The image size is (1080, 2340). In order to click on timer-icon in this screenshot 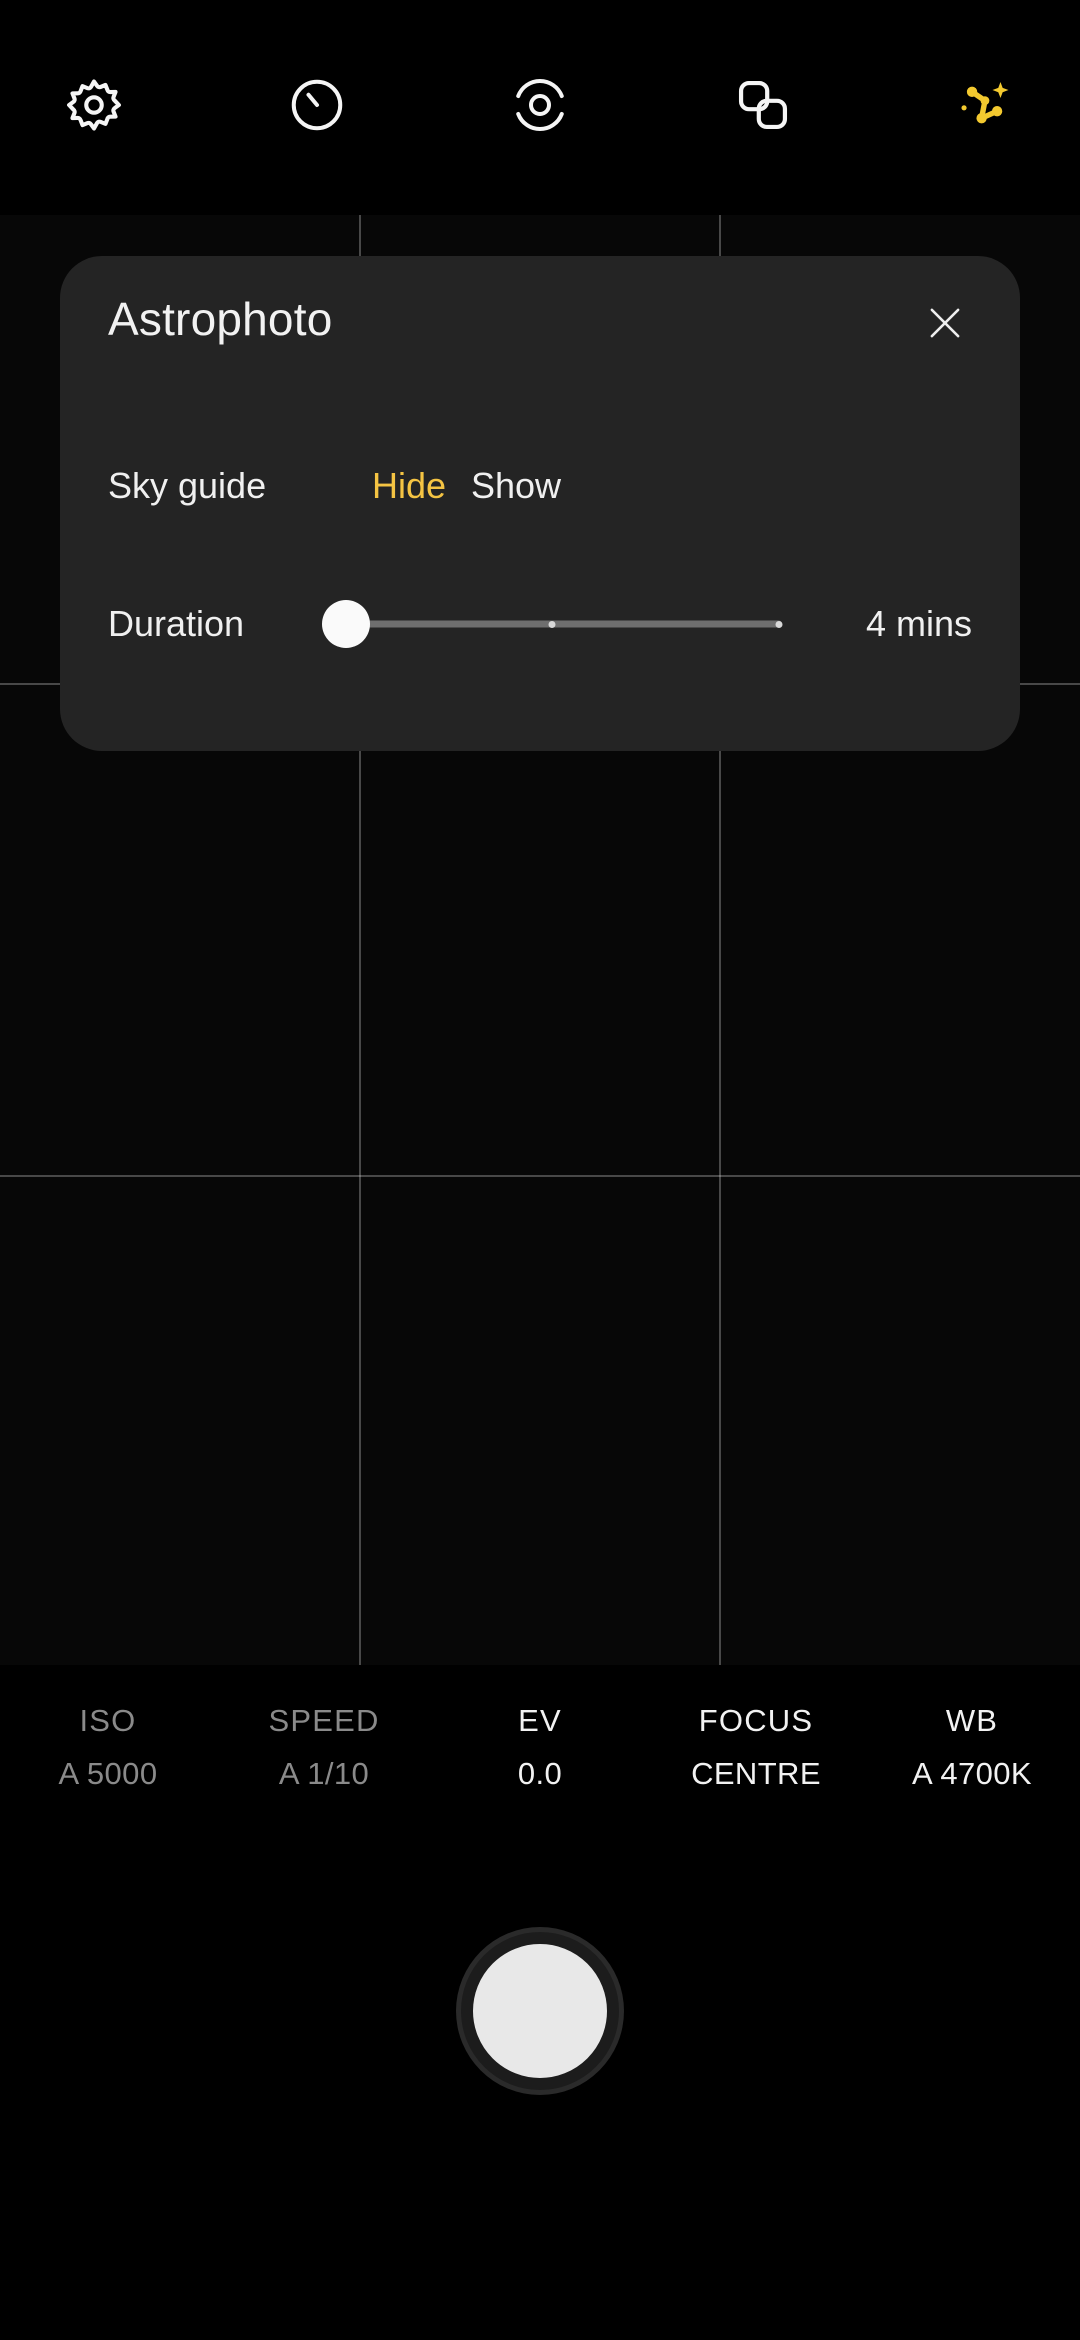, I will do `click(317, 107)`.